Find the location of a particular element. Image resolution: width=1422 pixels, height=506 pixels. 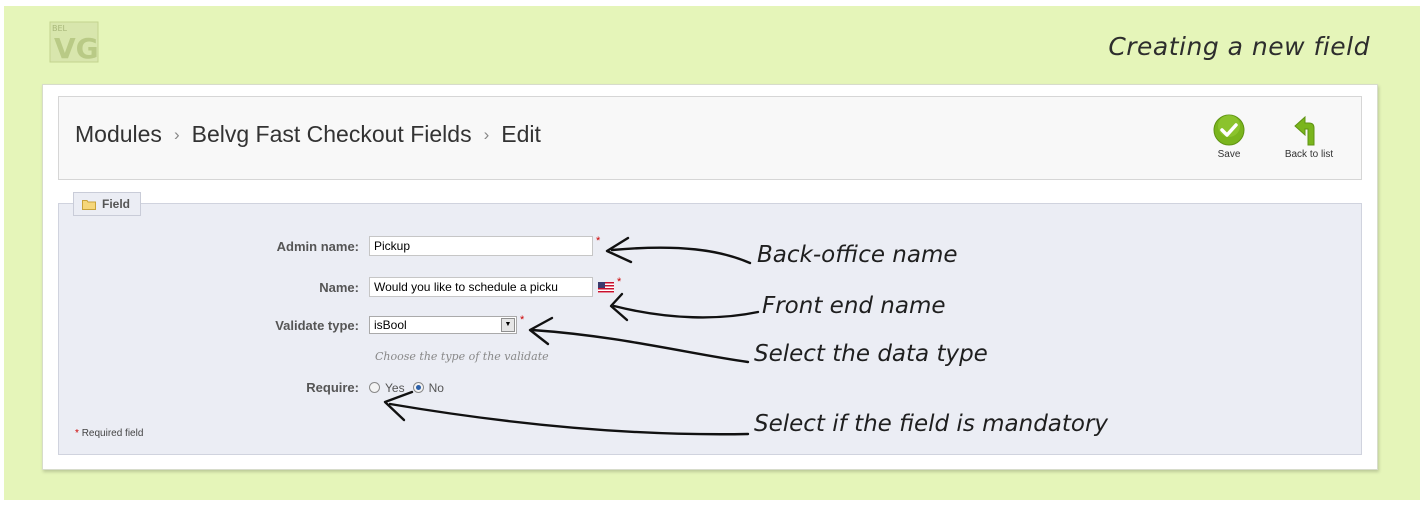

annotation-arrows is located at coordinates (571, 336).